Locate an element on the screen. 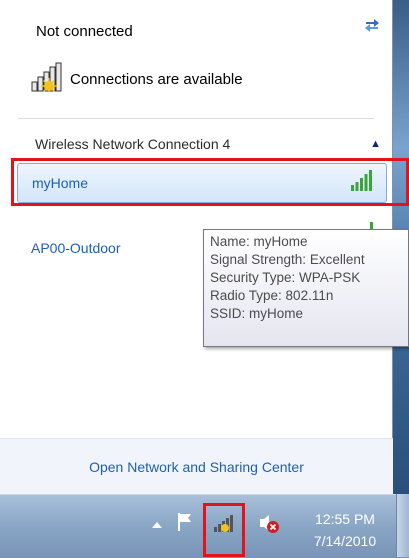 The height and width of the screenshot is (558, 409). collapse-chevron-up-icon: ▲ is located at coordinates (375, 144).